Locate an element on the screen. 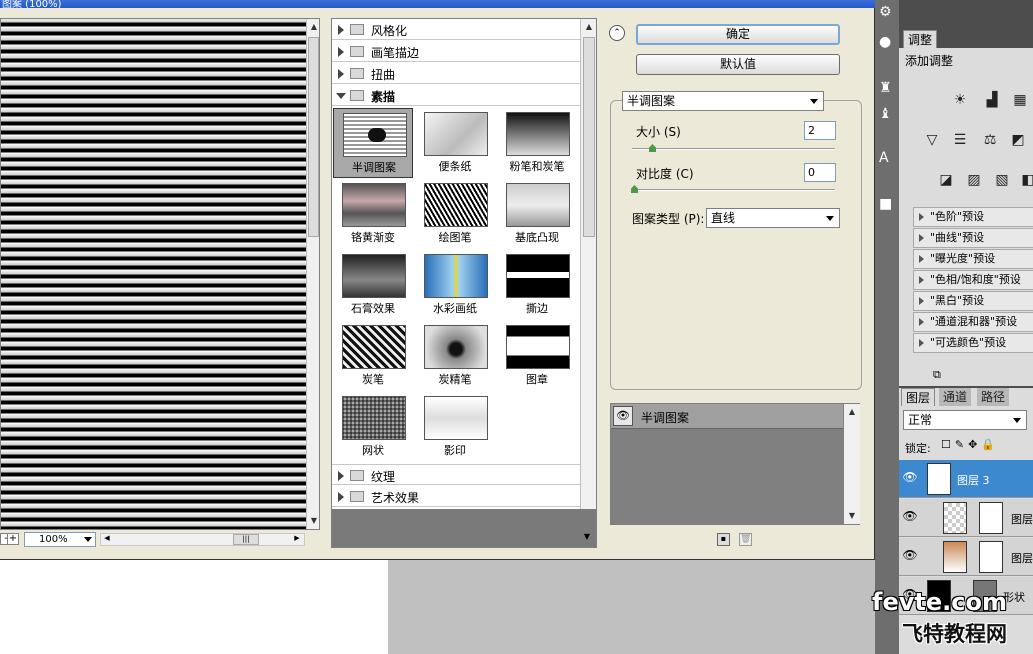  gear-icon: ⚙ is located at coordinates (885, 12).